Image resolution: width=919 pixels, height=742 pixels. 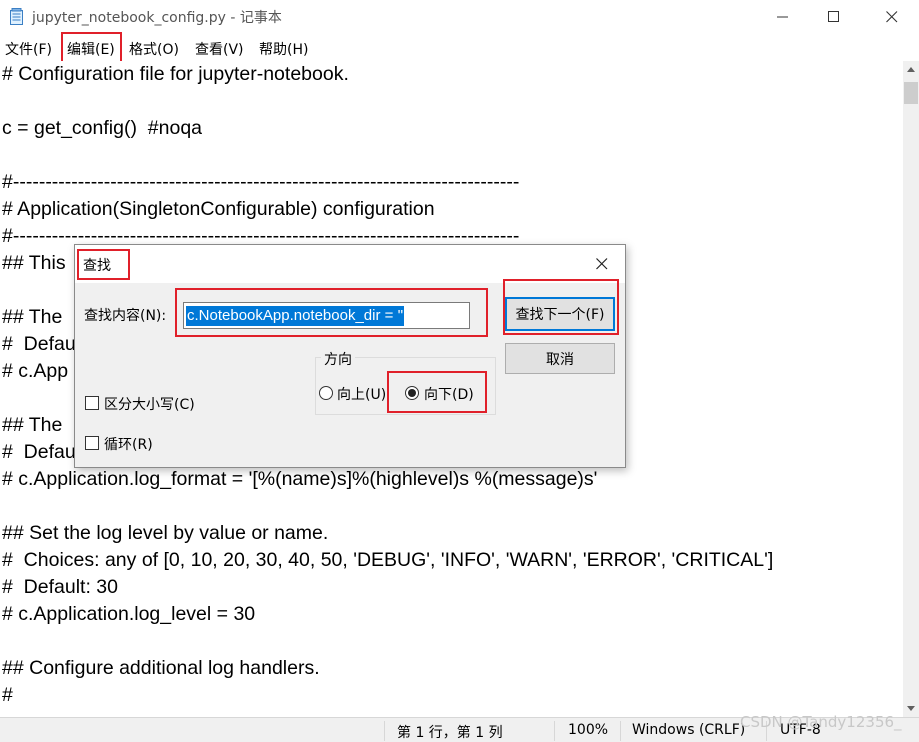 I want to click on find-what-label: 查找内容(N):, so click(x=125, y=316).